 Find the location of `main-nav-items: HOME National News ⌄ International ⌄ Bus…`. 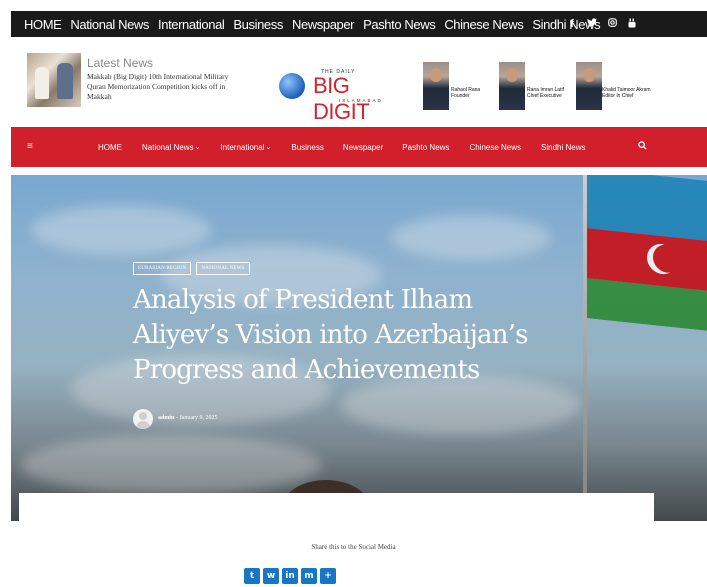

main-nav-items: HOME National News ⌄ International ⌄ Bus… is located at coordinates (341, 147).